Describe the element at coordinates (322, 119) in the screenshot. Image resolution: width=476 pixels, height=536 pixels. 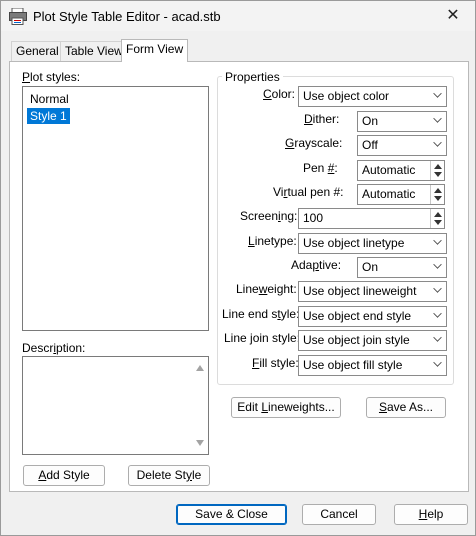
I see `dither-label: Dither:` at that location.